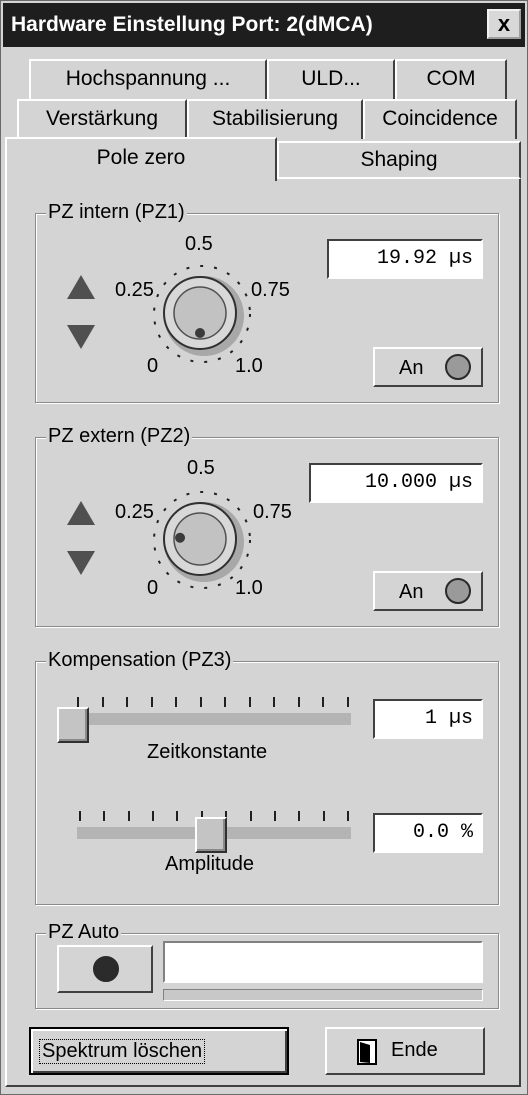  Describe the element at coordinates (396, 483) in the screenshot. I see `pz2-value-field: 10.000 µs` at that location.